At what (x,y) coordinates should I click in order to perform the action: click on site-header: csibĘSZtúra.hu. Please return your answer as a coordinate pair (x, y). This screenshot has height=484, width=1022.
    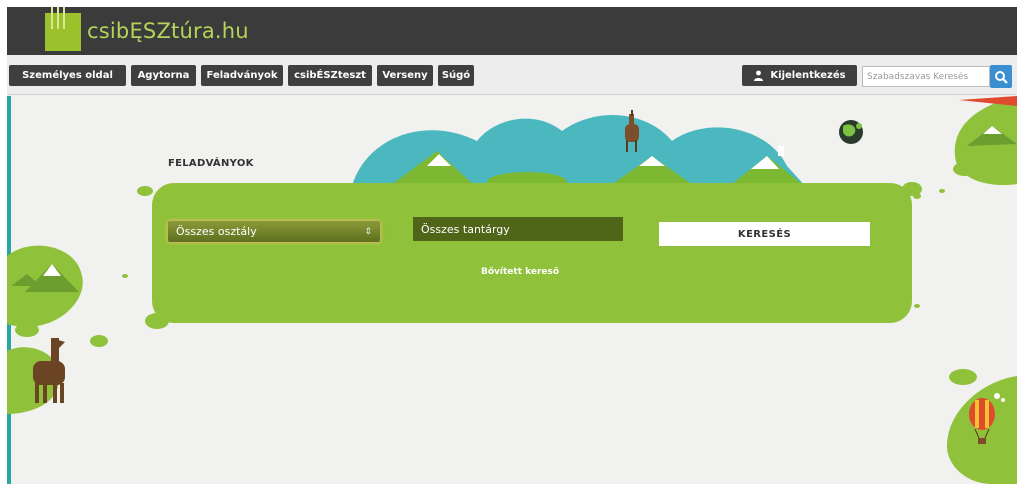
    Looking at the image, I should click on (512, 31).